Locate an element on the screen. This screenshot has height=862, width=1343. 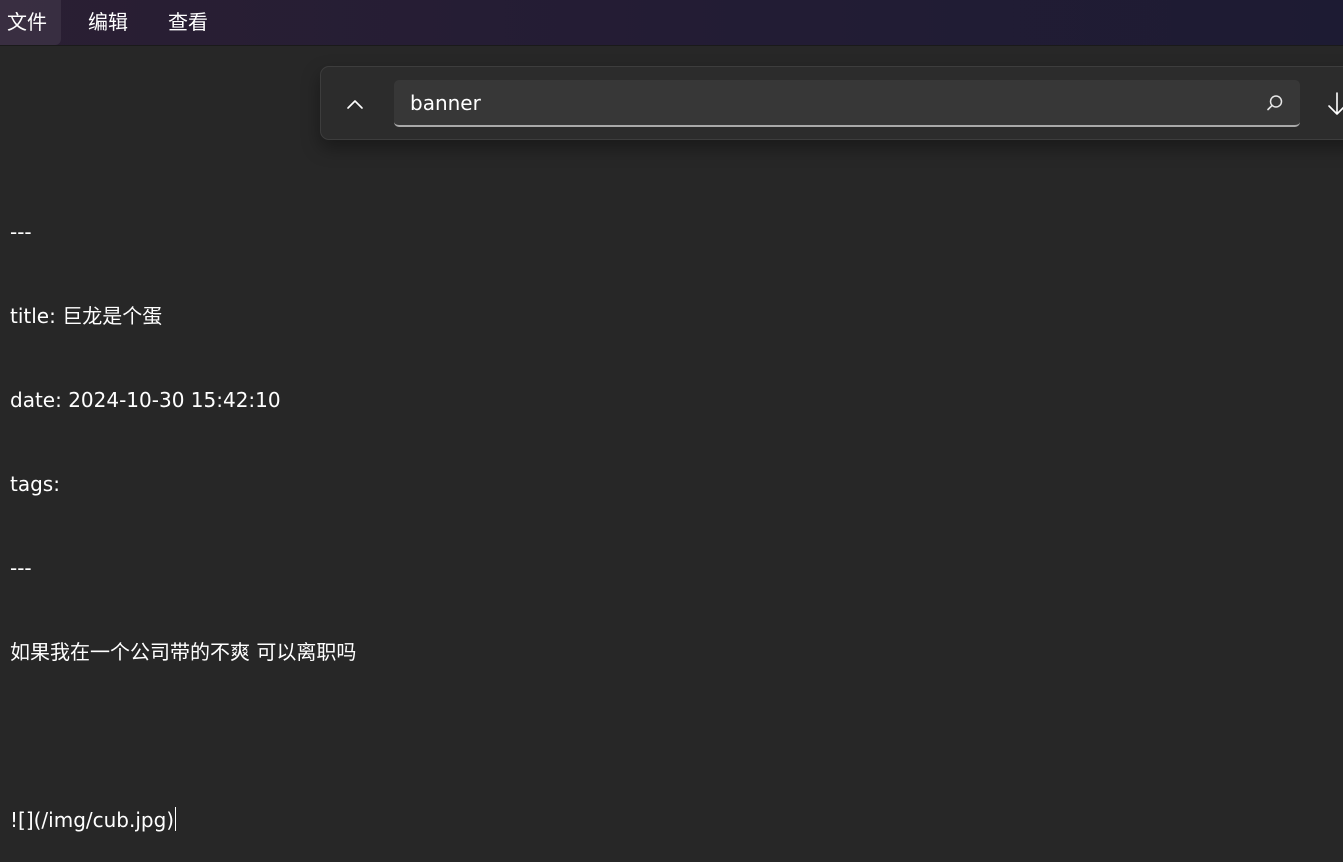
find-next-button is located at coordinates (1331, 104).